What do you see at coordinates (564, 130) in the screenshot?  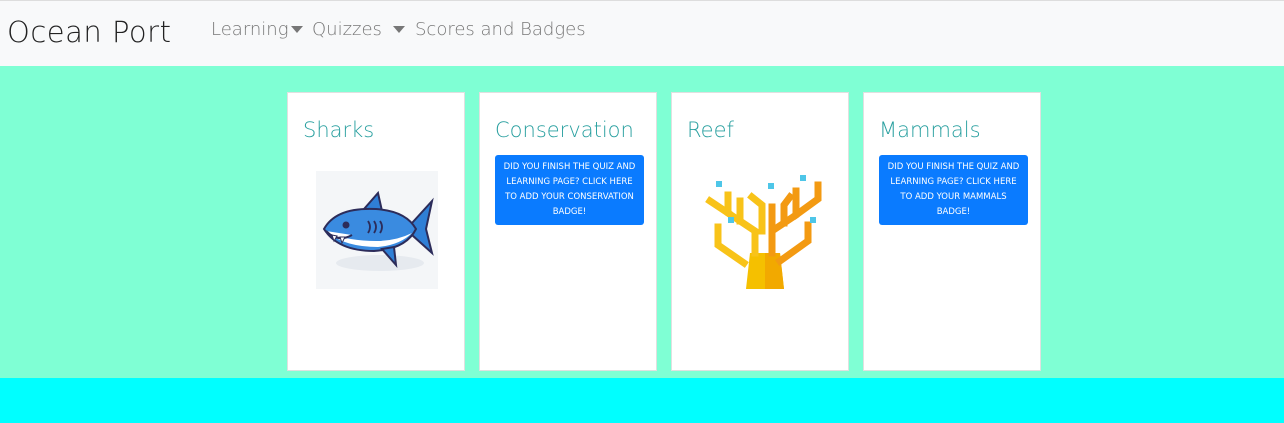 I see `card-title: Conservation` at bounding box center [564, 130].